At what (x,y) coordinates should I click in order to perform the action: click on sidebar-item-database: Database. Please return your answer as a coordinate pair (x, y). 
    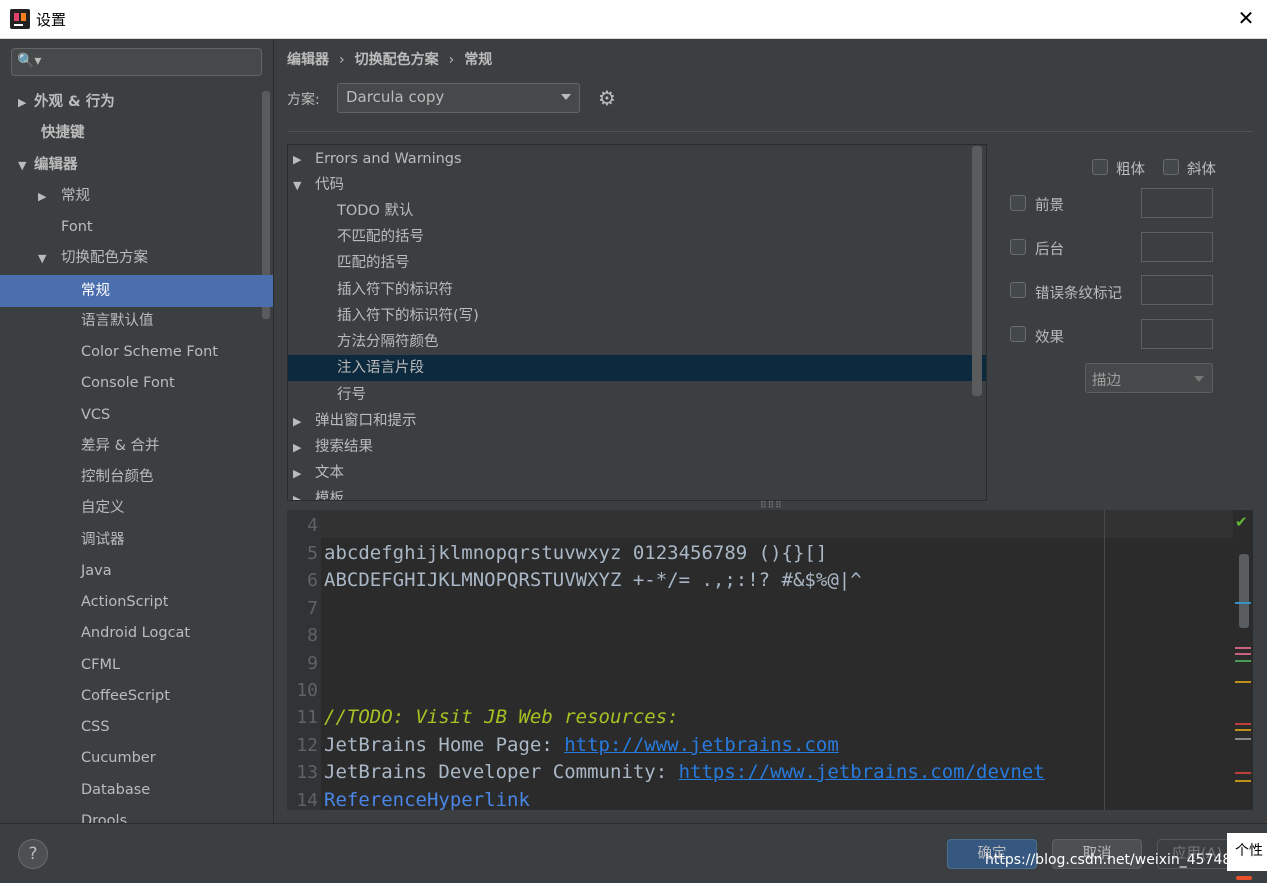
    Looking at the image, I should click on (131, 790).